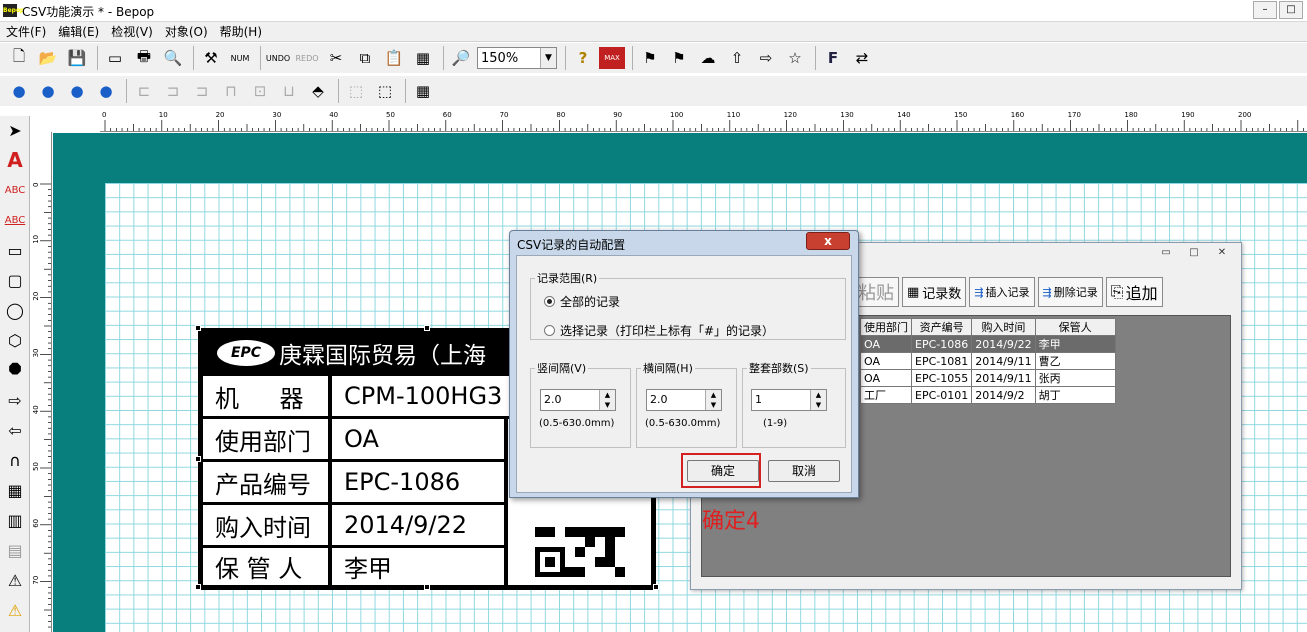 The image size is (1307, 632). Describe the element at coordinates (1002, 292) in the screenshot. I see `insert-record-button: ⇶ 插入记录` at that location.